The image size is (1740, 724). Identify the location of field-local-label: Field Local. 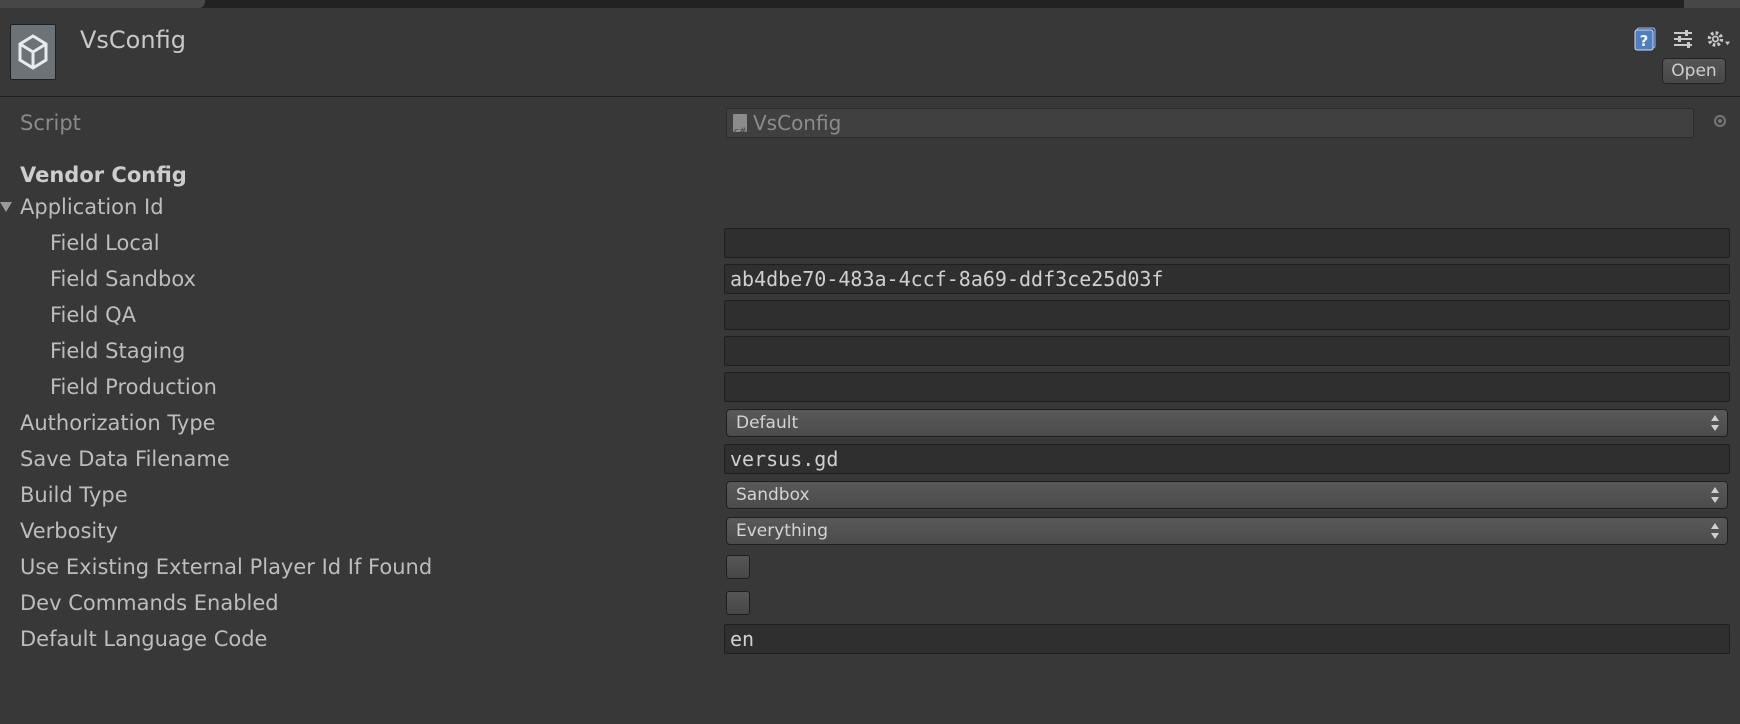
(105, 243).